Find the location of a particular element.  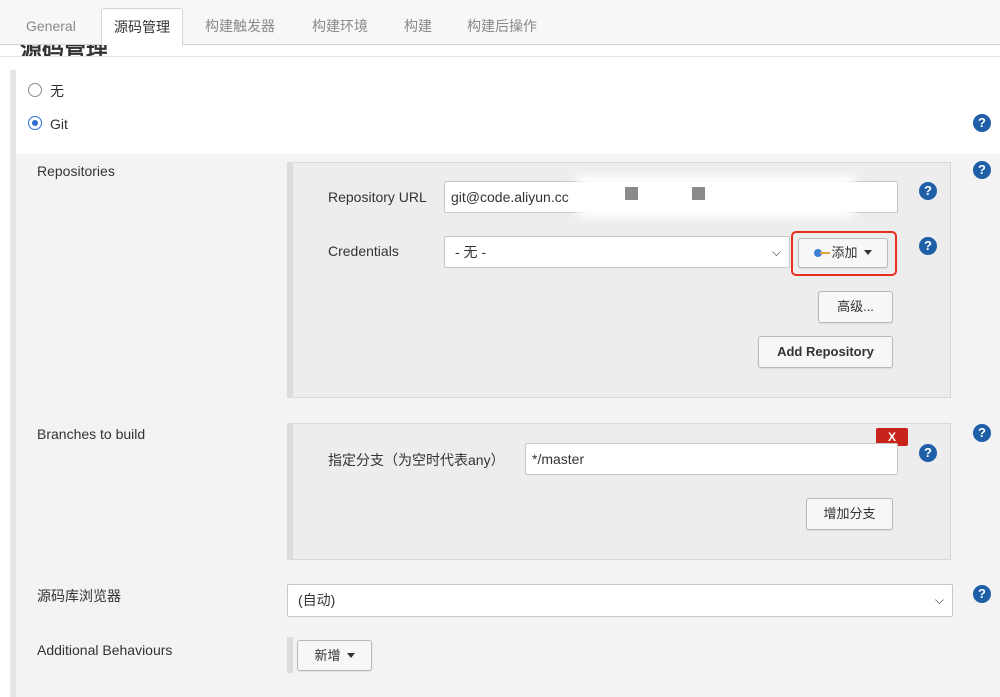

repository-browser-value: (自动) is located at coordinates (317, 600).